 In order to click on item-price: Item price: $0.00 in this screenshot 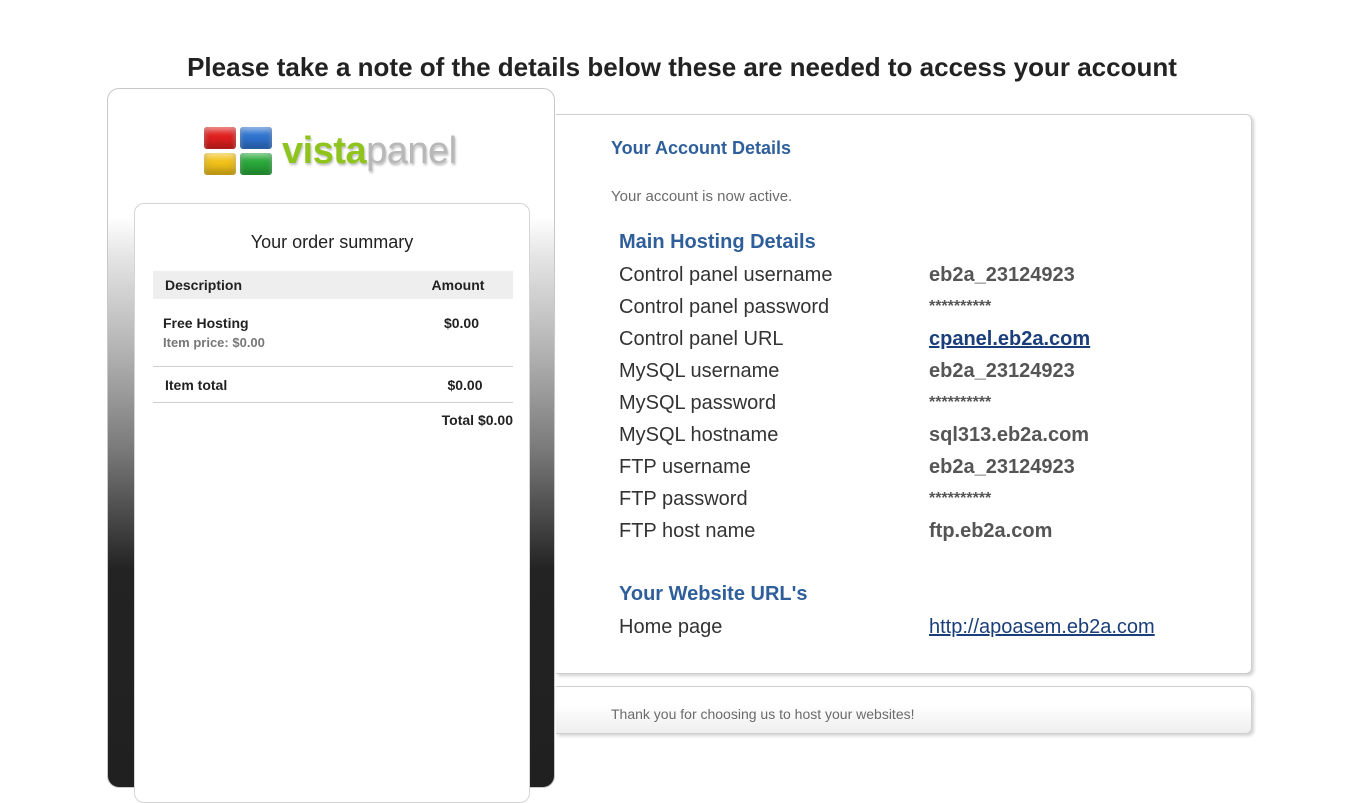, I will do `click(214, 342)`.